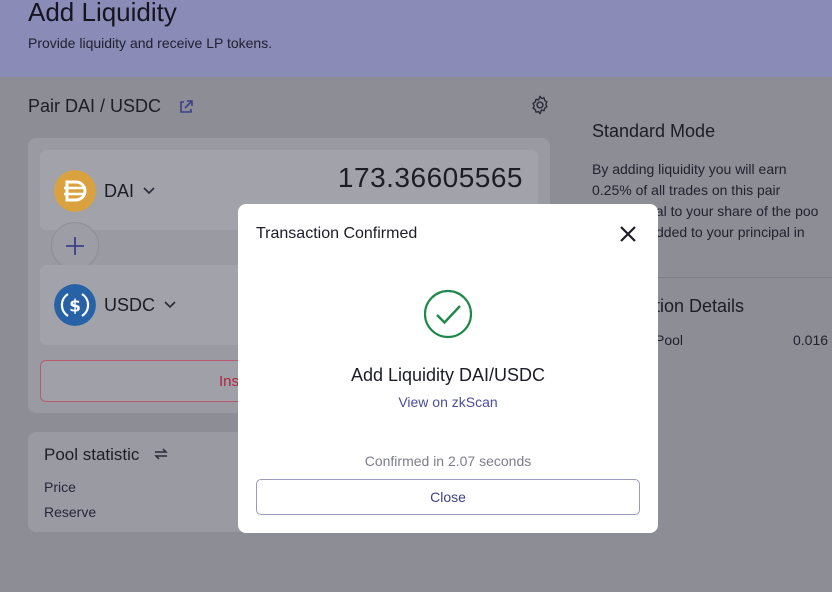  Describe the element at coordinates (70, 512) in the screenshot. I see `pool-reserve-label: Reserve` at that location.